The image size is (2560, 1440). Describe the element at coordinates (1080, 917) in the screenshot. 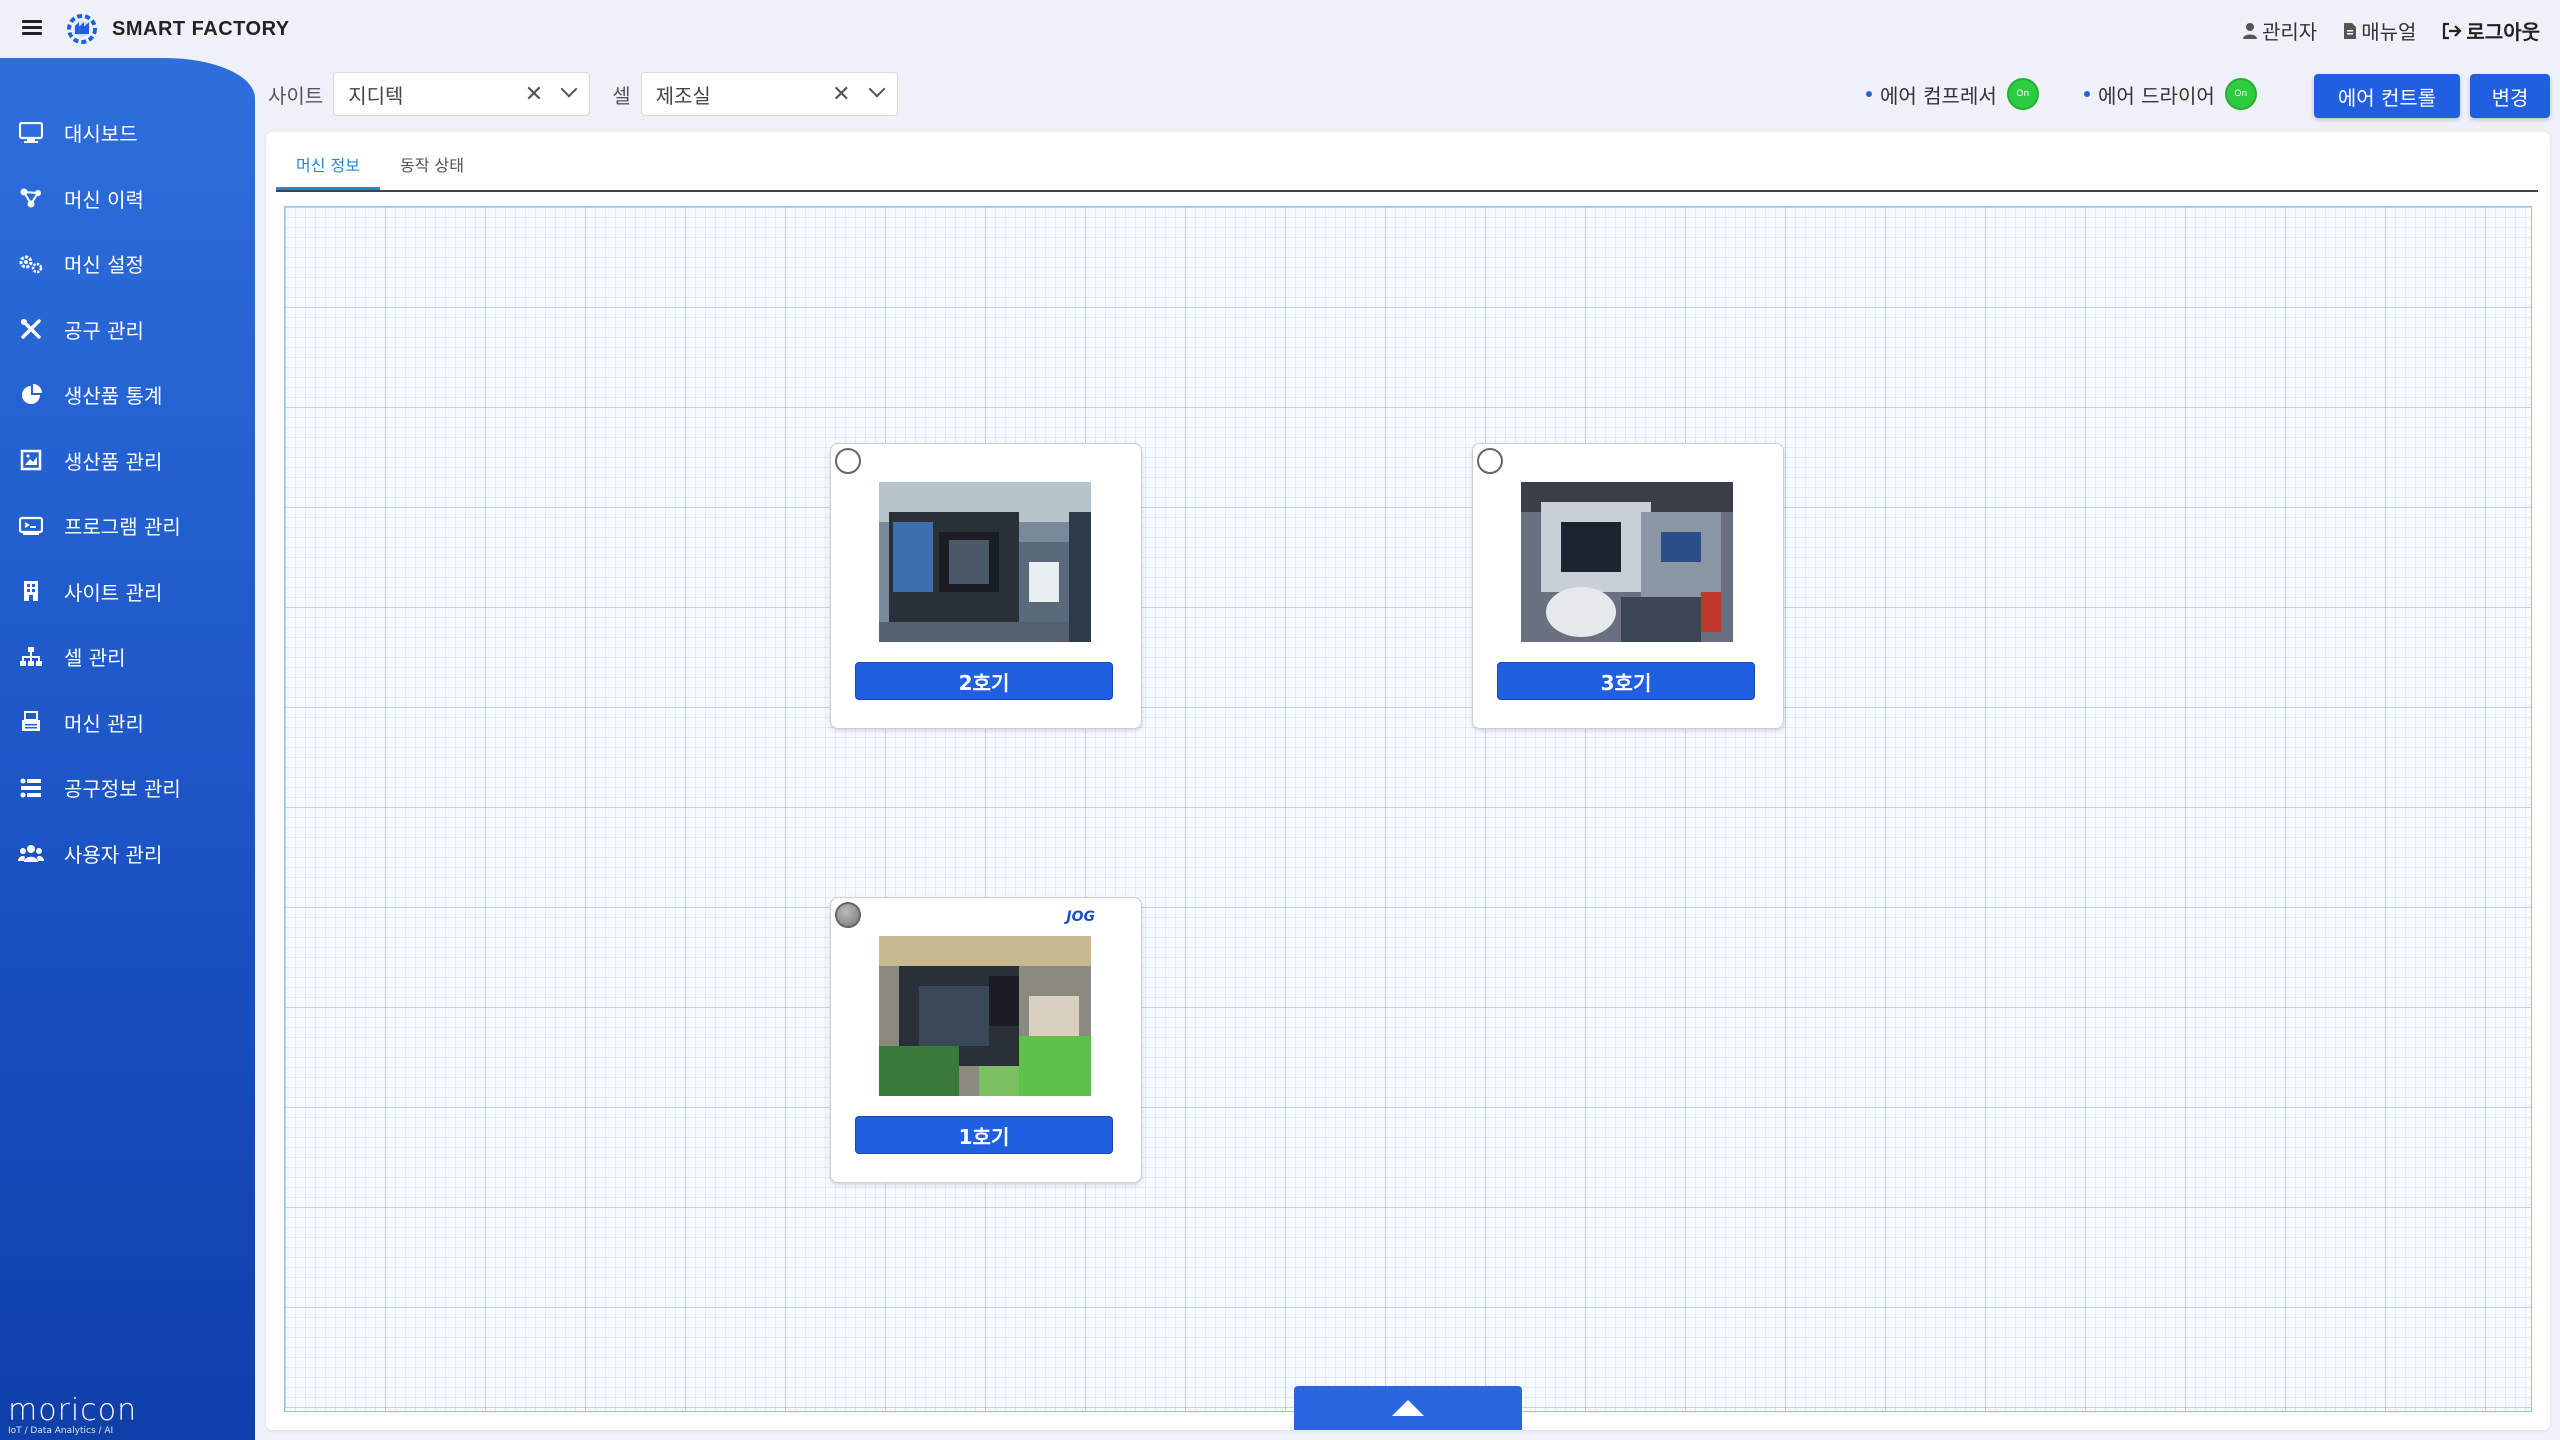

I see `jog-mode-badge: JOG` at that location.